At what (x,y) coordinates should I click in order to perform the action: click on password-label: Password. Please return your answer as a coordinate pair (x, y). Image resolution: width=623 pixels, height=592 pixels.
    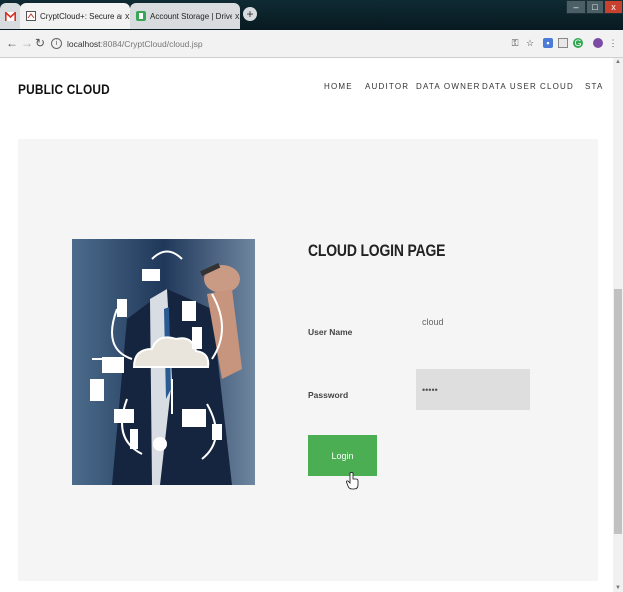
    Looking at the image, I should click on (328, 395).